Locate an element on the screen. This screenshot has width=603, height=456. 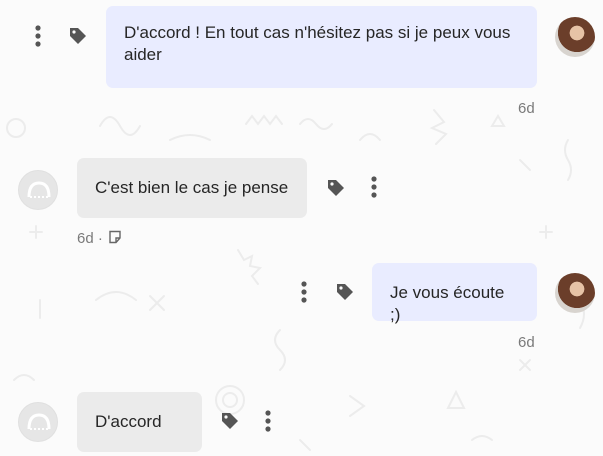
message-bubble: D'accord is located at coordinates (139, 422).